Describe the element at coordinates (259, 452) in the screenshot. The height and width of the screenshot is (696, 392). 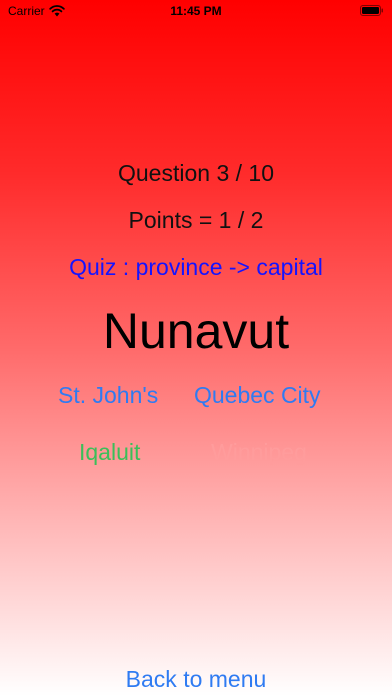
I see `answer-button-4: Winnipeg` at that location.